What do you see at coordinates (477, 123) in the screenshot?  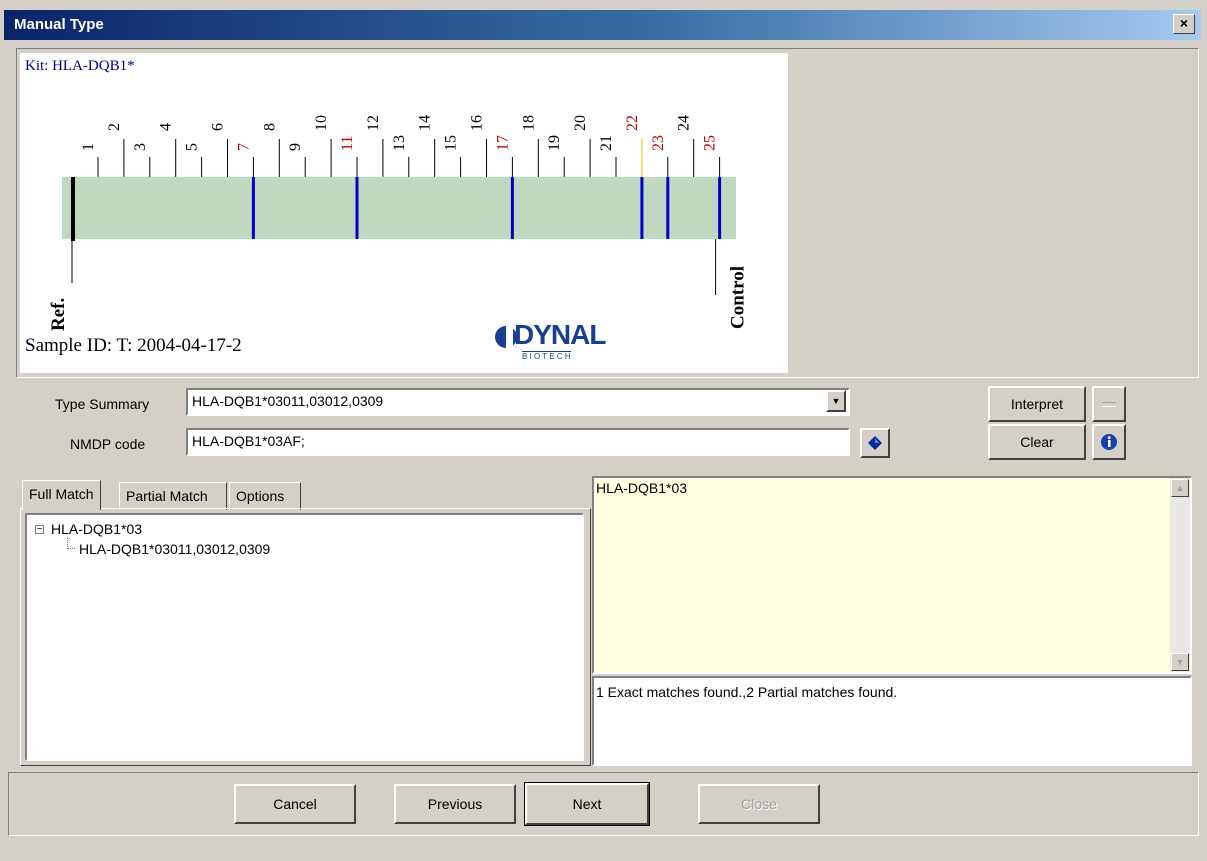 I see `lane-number-label: 16` at bounding box center [477, 123].